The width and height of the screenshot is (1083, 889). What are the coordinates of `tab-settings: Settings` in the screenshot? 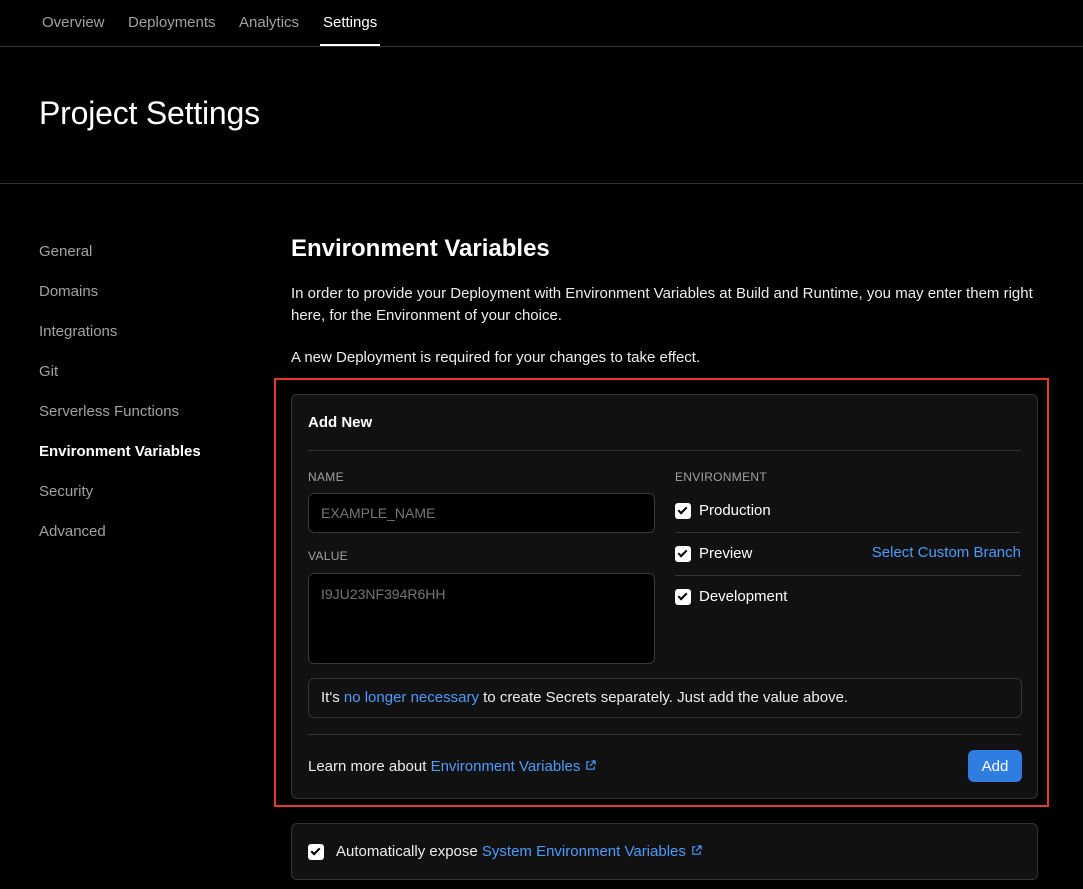 It's located at (350, 22).